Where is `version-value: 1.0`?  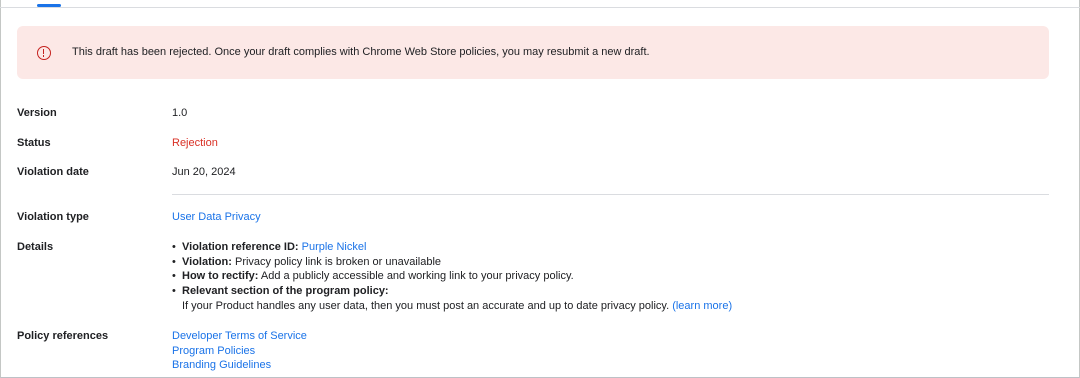 version-value: 1.0 is located at coordinates (180, 113).